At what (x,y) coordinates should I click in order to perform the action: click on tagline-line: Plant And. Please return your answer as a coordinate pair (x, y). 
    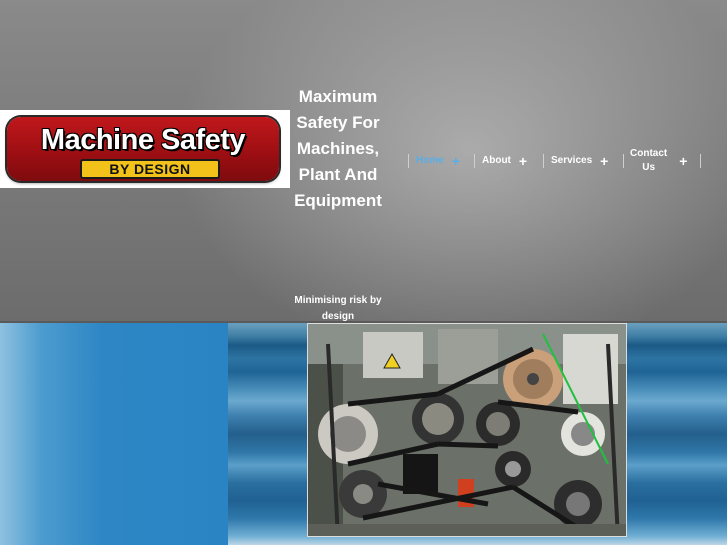
    Looking at the image, I should click on (338, 174).